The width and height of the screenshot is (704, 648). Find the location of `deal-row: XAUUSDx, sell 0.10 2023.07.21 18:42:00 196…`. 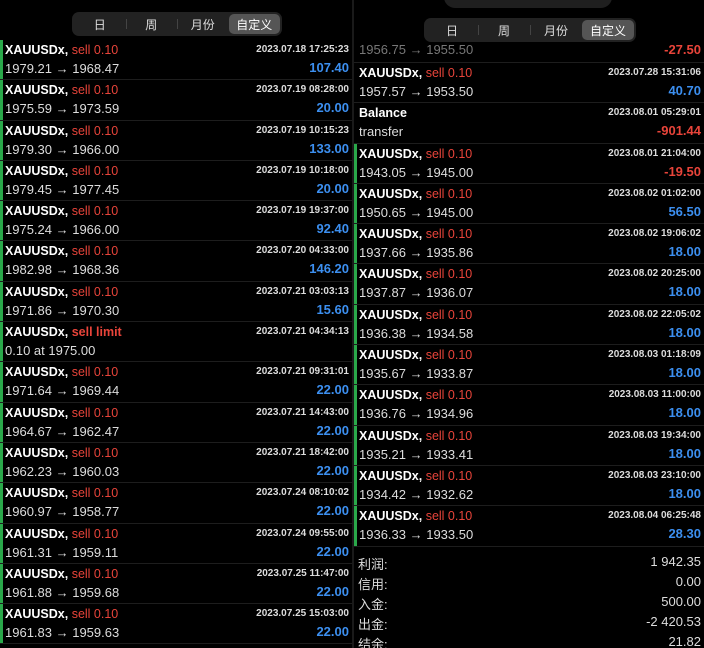

deal-row: XAUUSDx, sell 0.10 2023.07.21 18:42:00 196… is located at coordinates (176, 463).